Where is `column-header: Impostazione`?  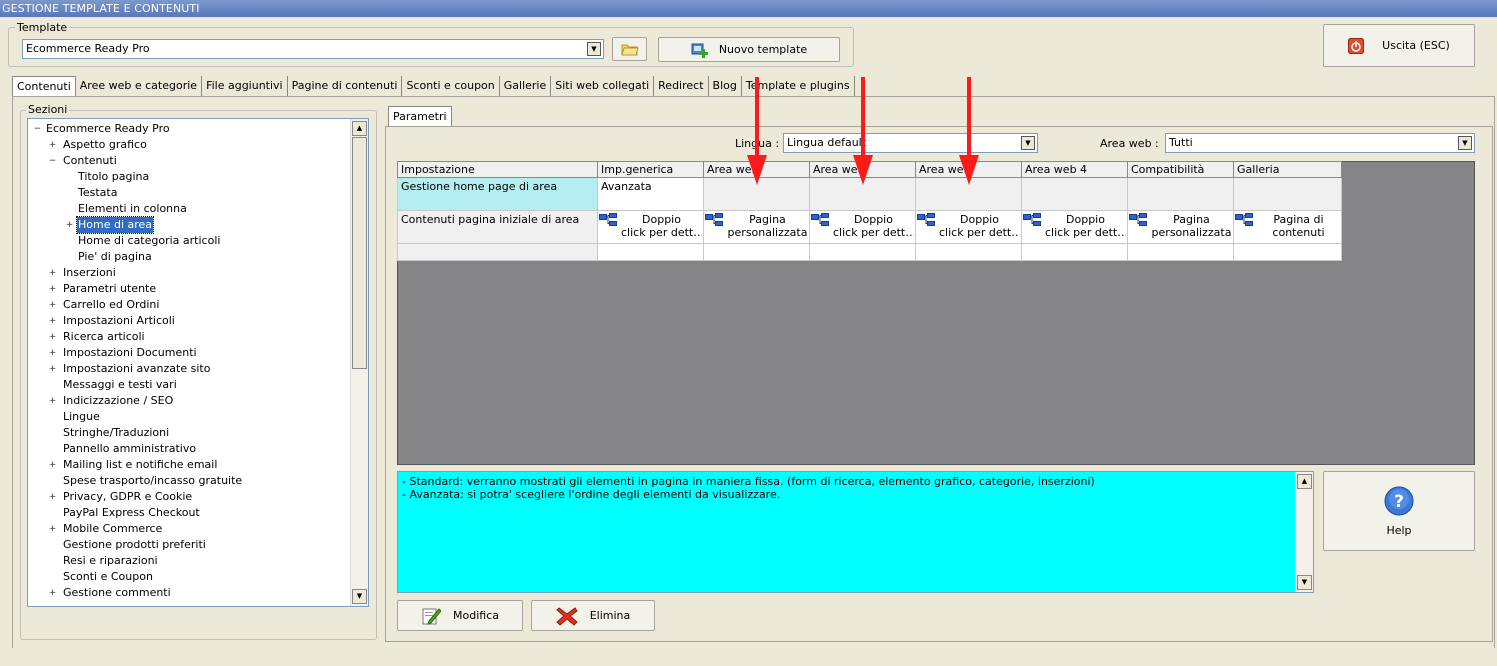
column-header: Impostazione is located at coordinates (497, 169).